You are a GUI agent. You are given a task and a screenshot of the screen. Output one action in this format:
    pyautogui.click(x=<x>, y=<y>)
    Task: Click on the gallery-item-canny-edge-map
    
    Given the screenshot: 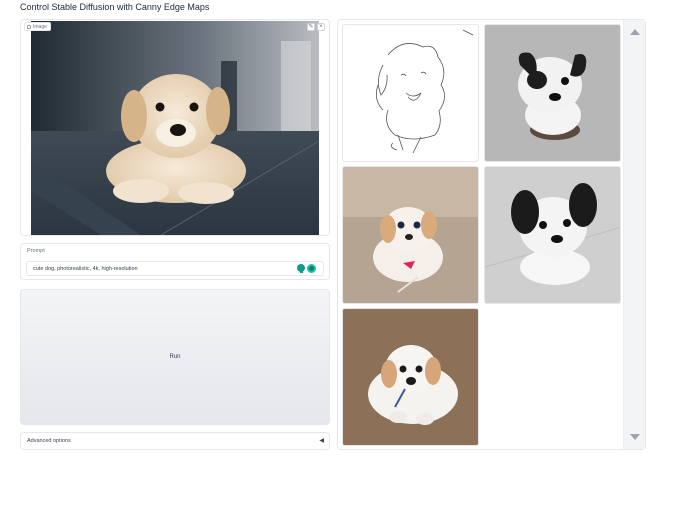 What is the action you would take?
    pyautogui.click(x=410, y=93)
    